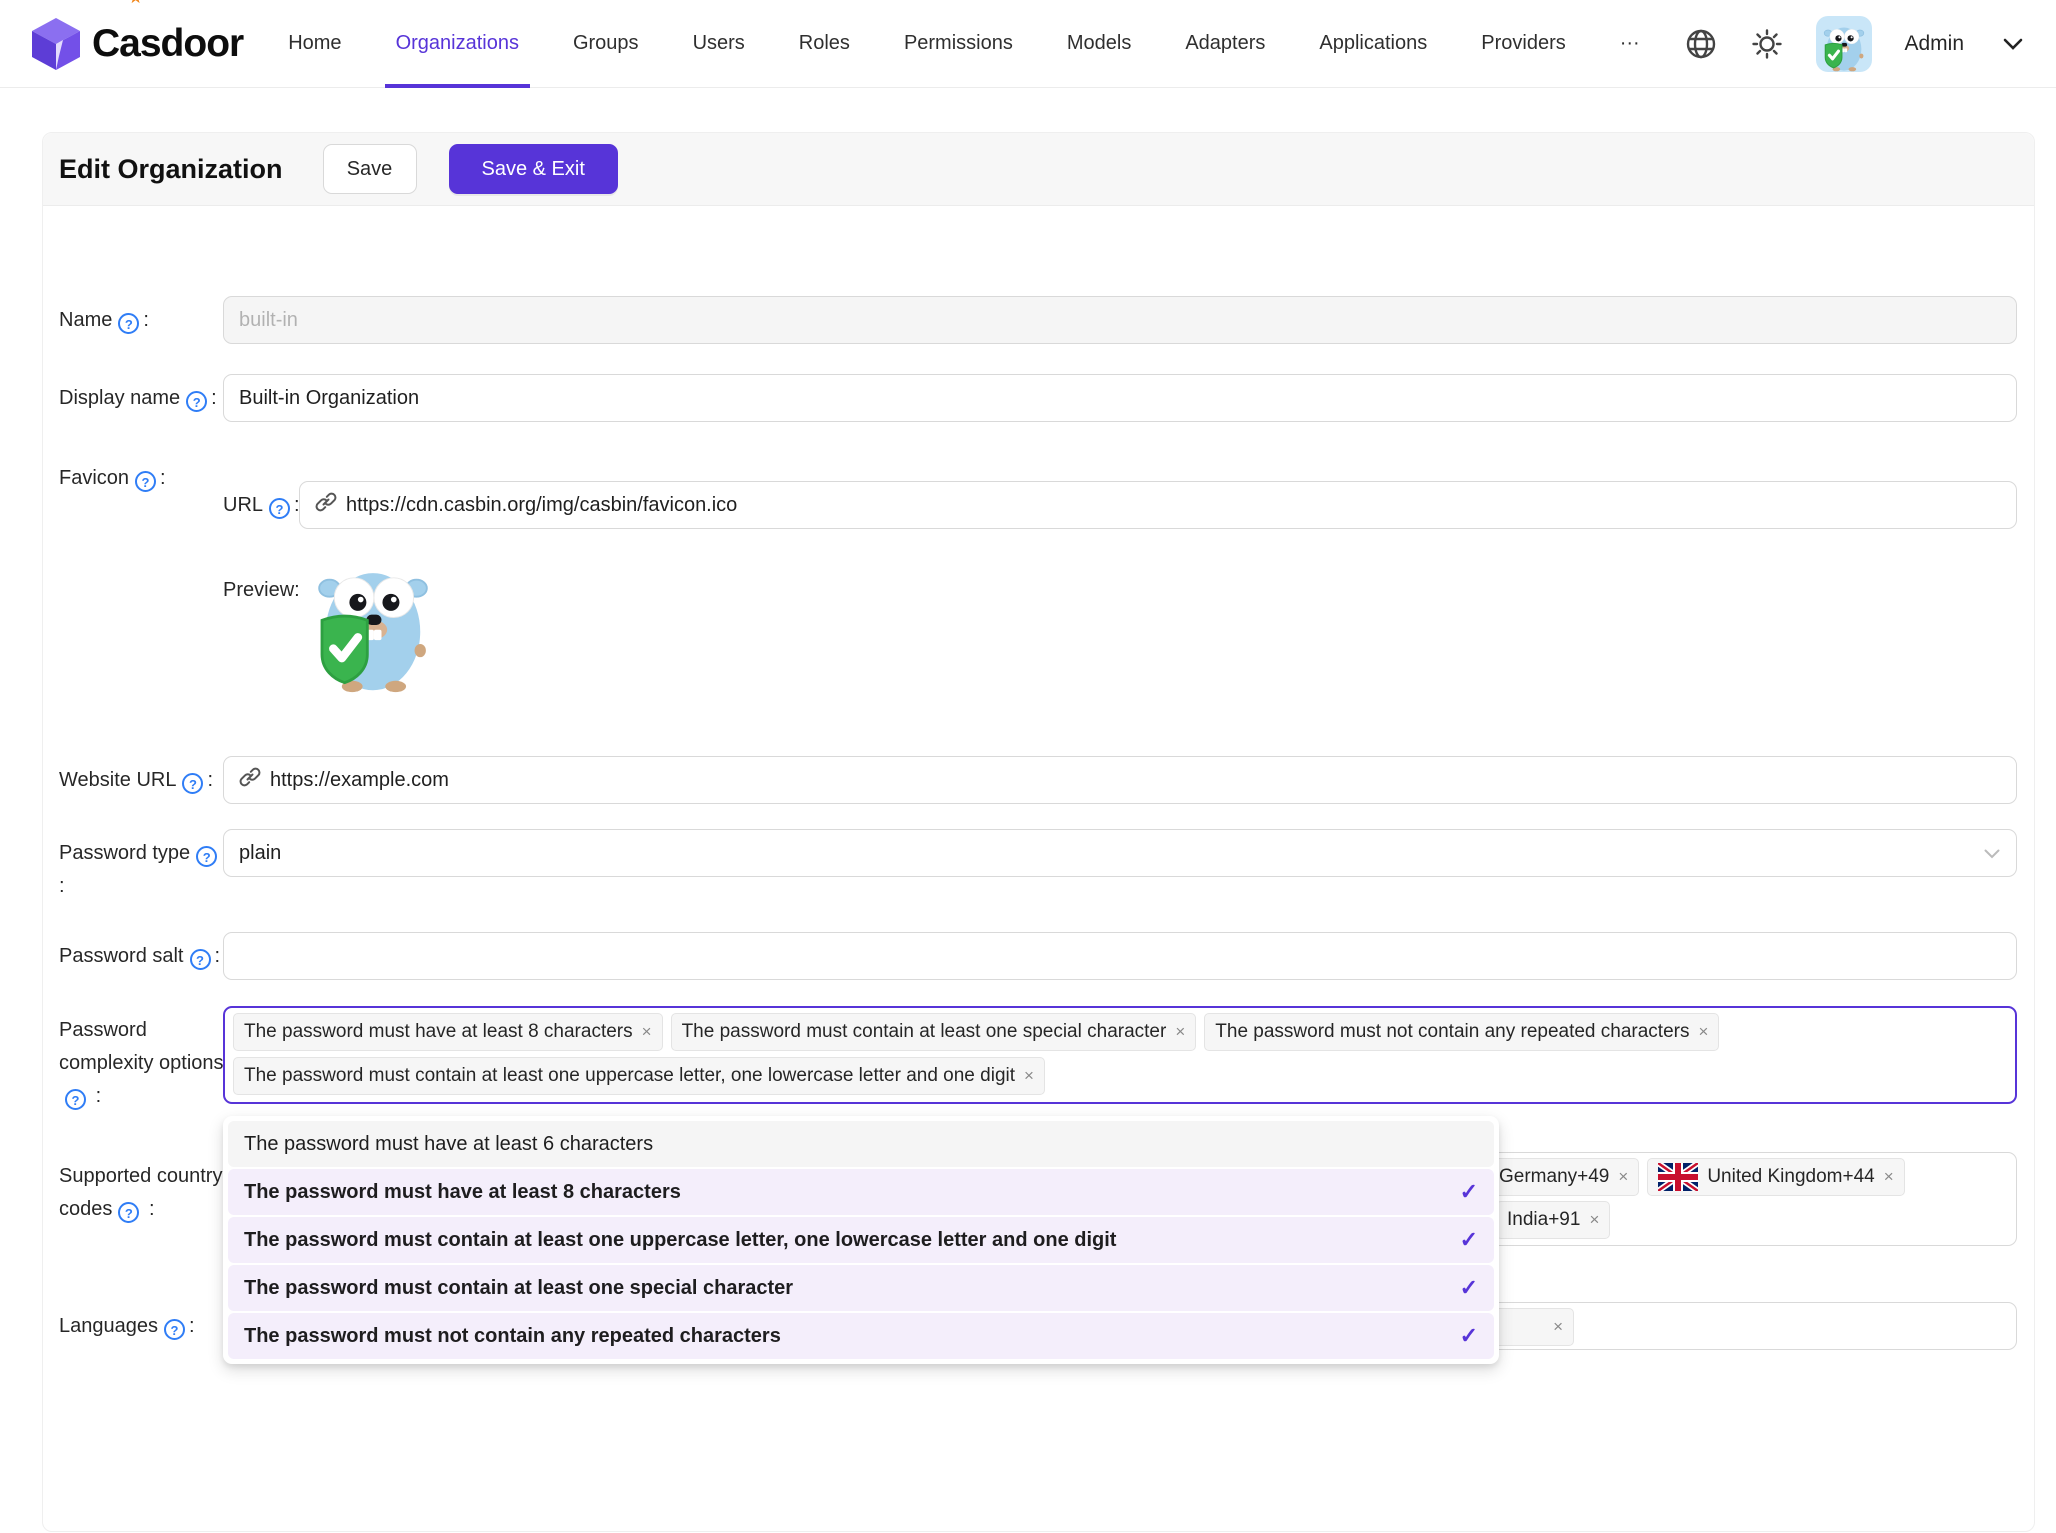  I want to click on save-button: Save, so click(369, 169).